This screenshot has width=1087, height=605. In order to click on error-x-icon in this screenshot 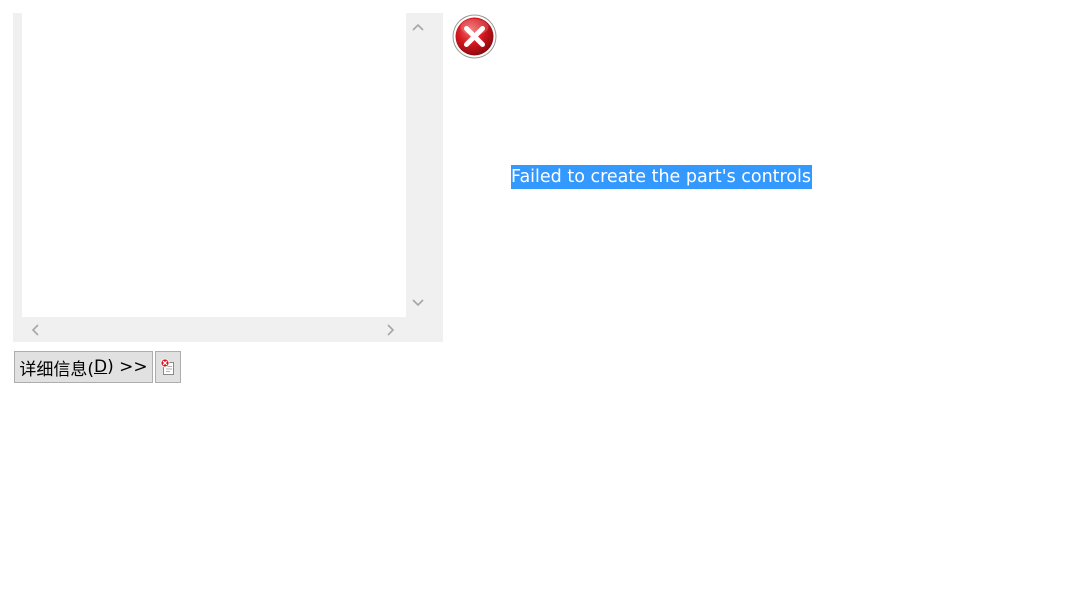, I will do `click(474, 36)`.